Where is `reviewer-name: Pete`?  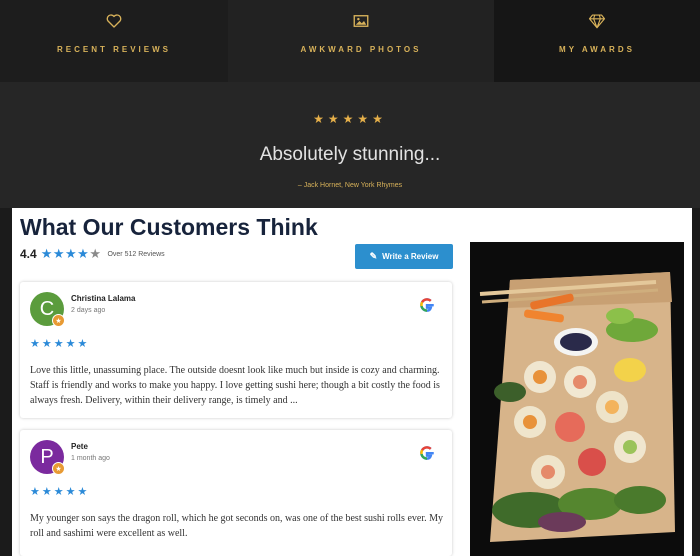
reviewer-name: Pete is located at coordinates (79, 446).